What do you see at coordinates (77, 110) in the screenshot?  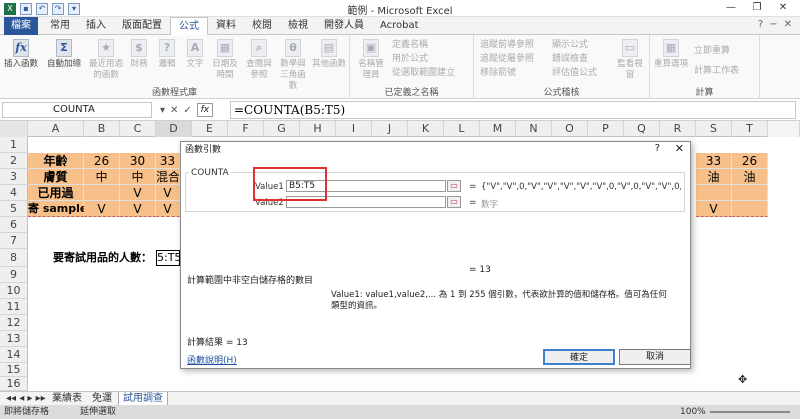 I see `name-box: COUNTA` at bounding box center [77, 110].